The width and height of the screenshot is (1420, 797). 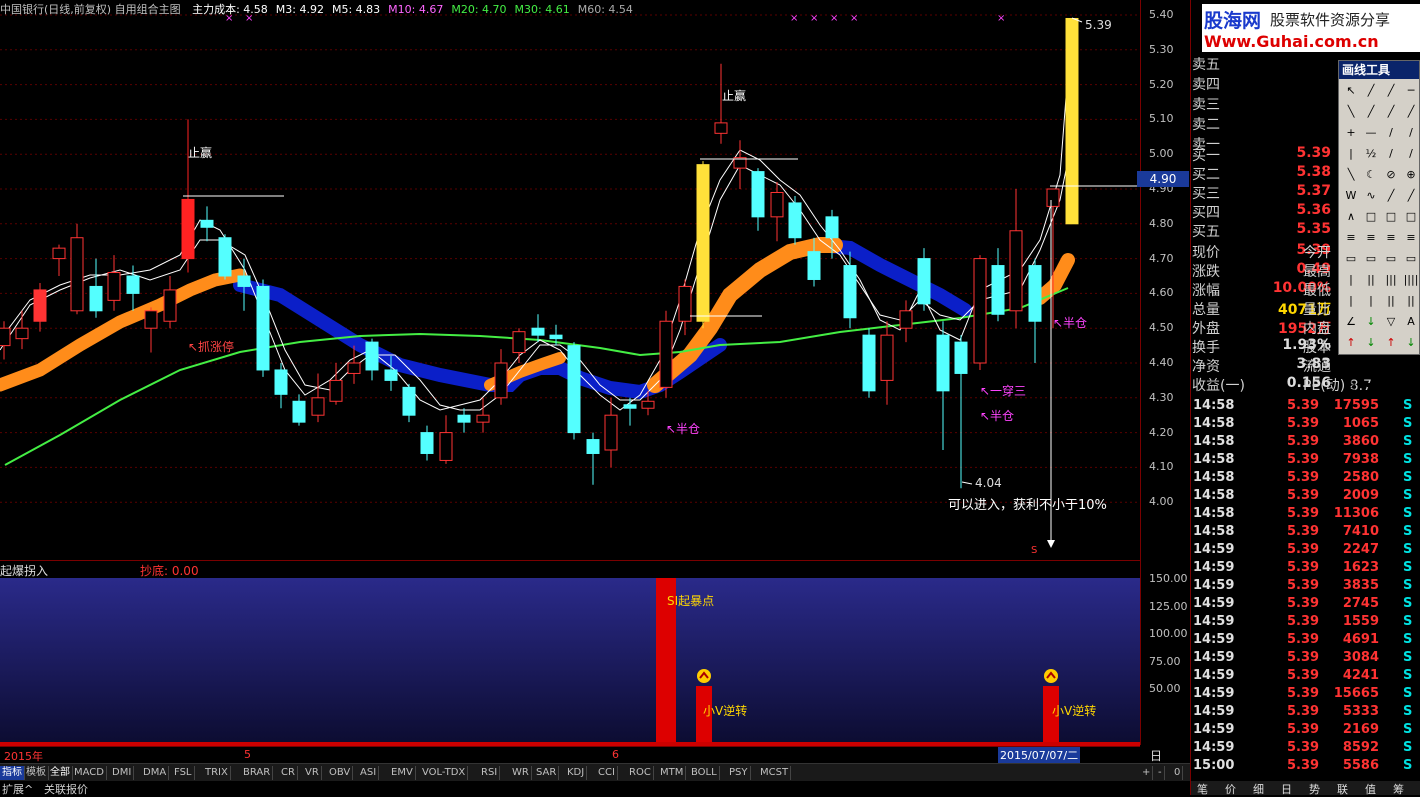 I want to click on indicator-tab: ASI, so click(x=369, y=773).